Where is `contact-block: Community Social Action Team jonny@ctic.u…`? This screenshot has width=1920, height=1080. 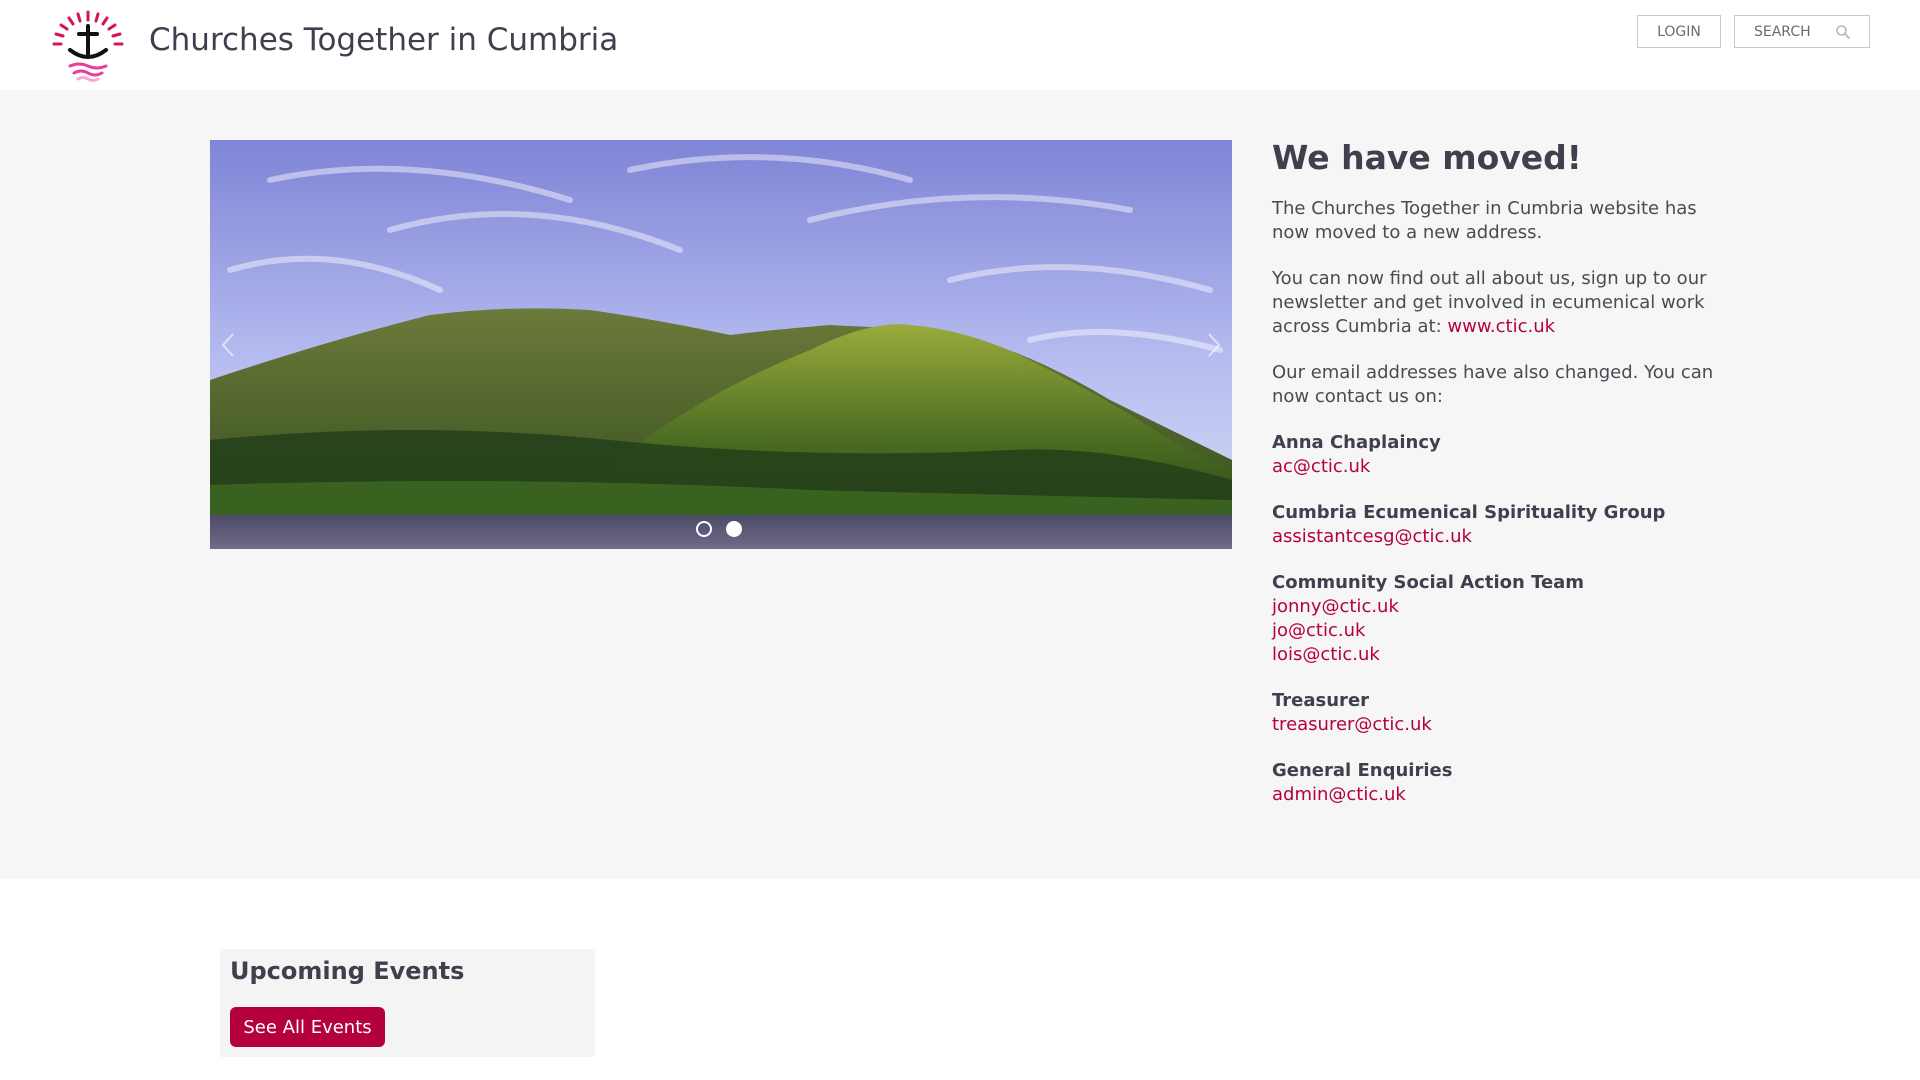
contact-block: Community Social Action Team jonny@ctic.u… is located at coordinates (1502, 619).